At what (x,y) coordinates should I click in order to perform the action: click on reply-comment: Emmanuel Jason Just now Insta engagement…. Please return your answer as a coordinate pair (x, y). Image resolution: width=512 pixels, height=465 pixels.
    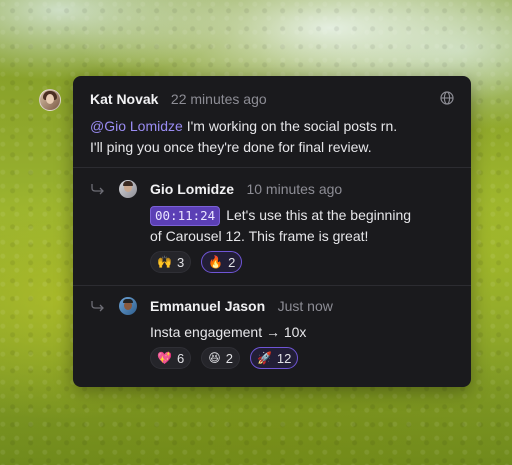
    Looking at the image, I should click on (302, 320).